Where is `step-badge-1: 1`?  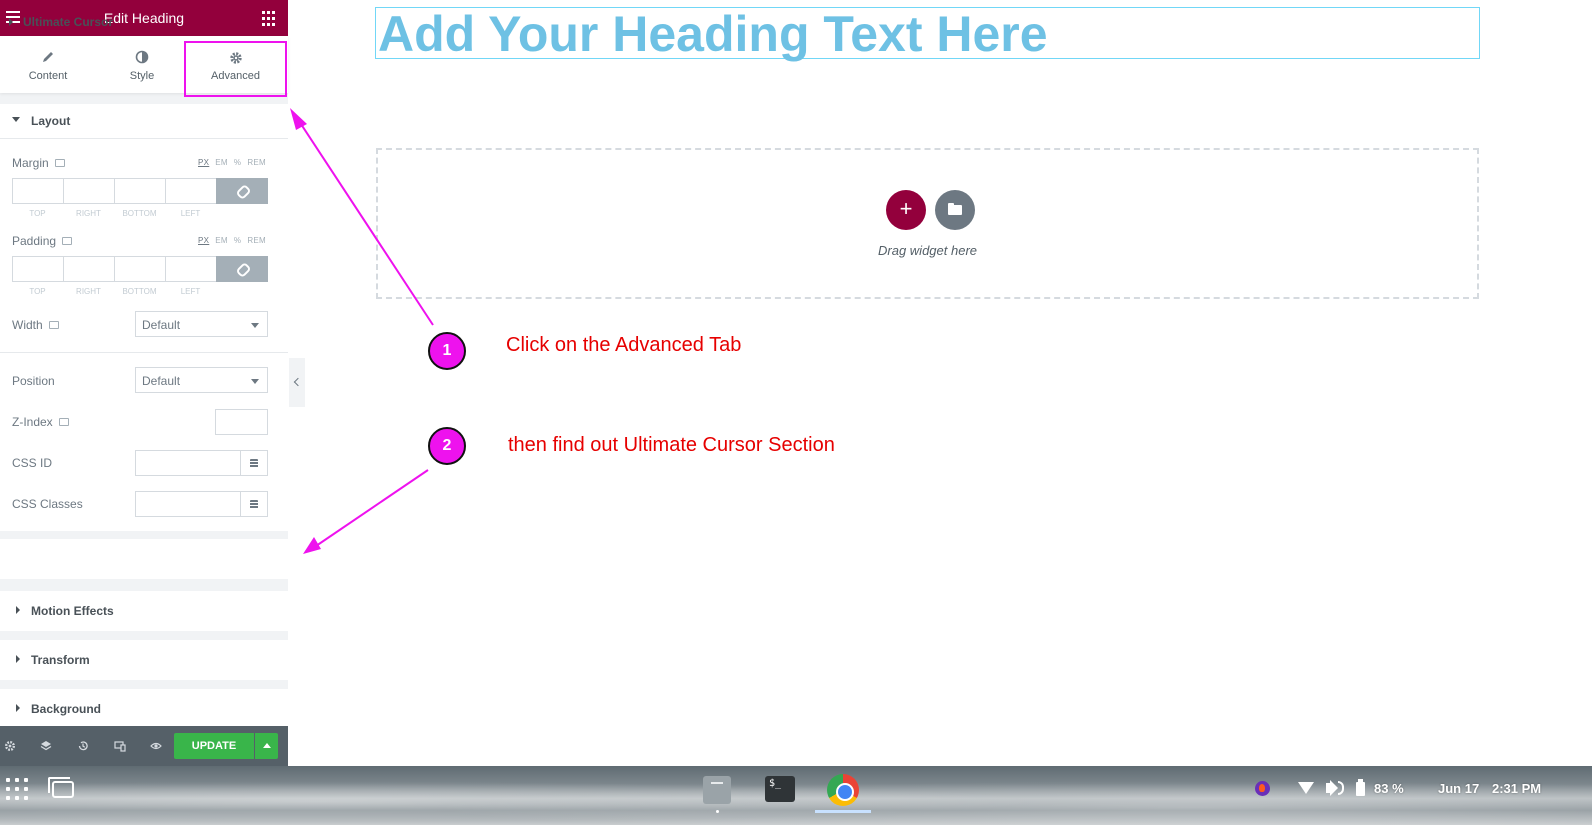 step-badge-1: 1 is located at coordinates (447, 351).